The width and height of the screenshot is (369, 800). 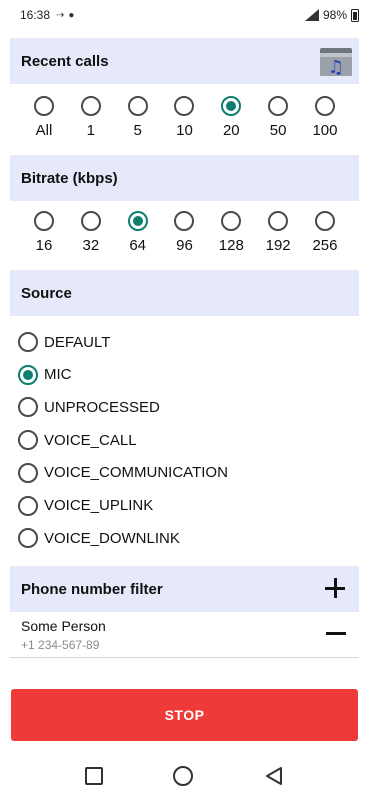 I want to click on source-title: Source, so click(x=46, y=293).